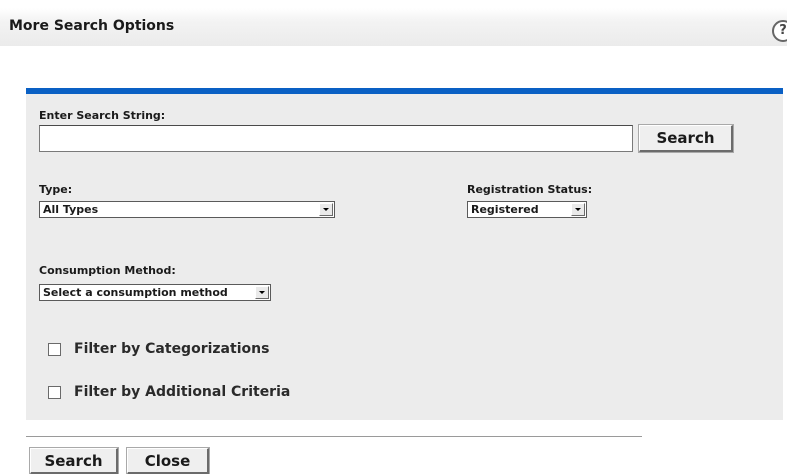 This screenshot has height=474, width=787. I want to click on help-icon: ?, so click(779, 31).